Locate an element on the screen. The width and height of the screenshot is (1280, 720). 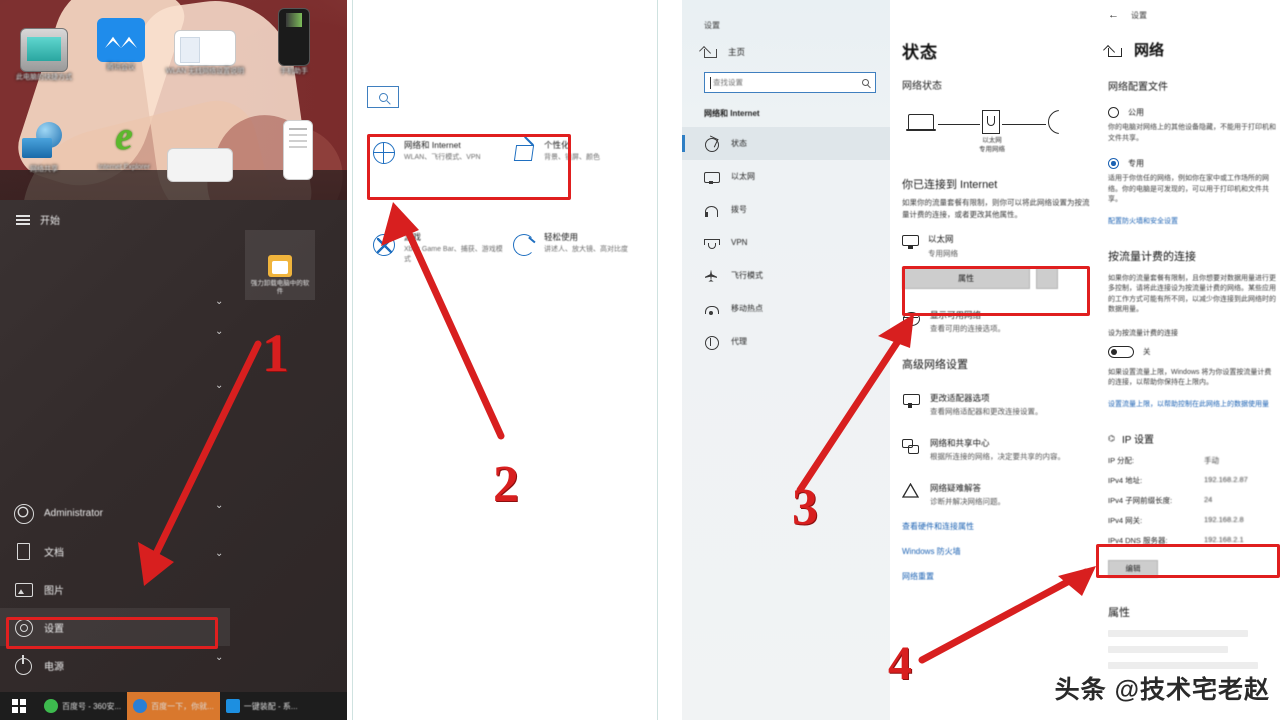
annotation-number-1: 1 is located at coordinates (275, 353).